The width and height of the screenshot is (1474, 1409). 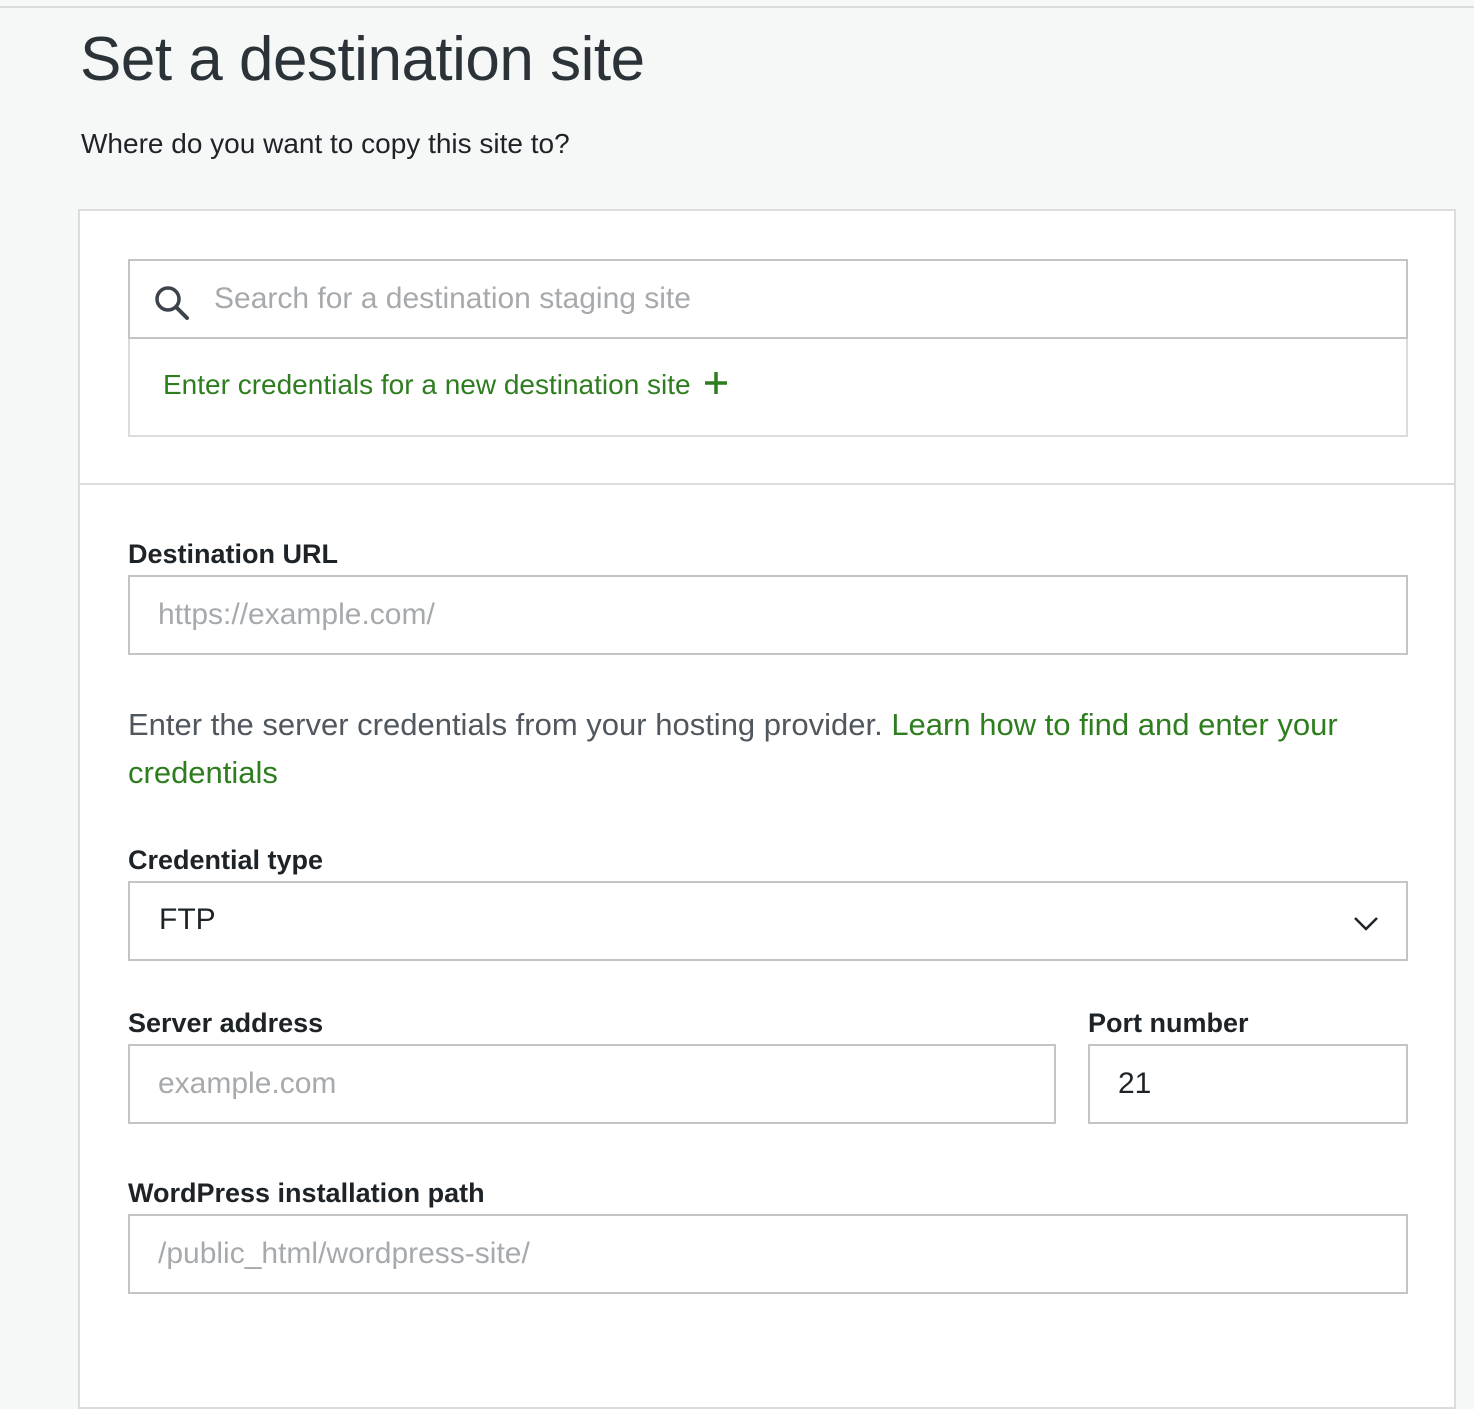 What do you see at coordinates (715, 383) in the screenshot?
I see `plus-icon` at bounding box center [715, 383].